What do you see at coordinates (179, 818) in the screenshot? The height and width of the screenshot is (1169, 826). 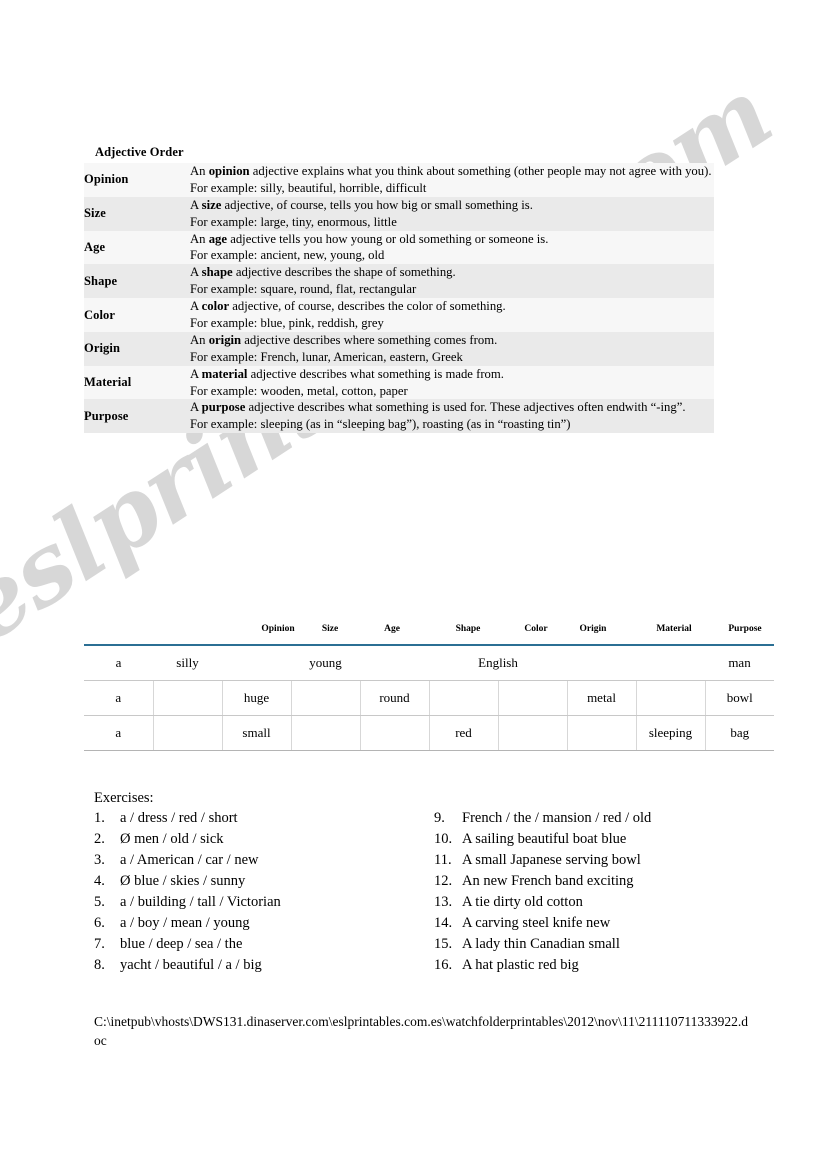 I see `exercise-text: a / dress / red / short` at bounding box center [179, 818].